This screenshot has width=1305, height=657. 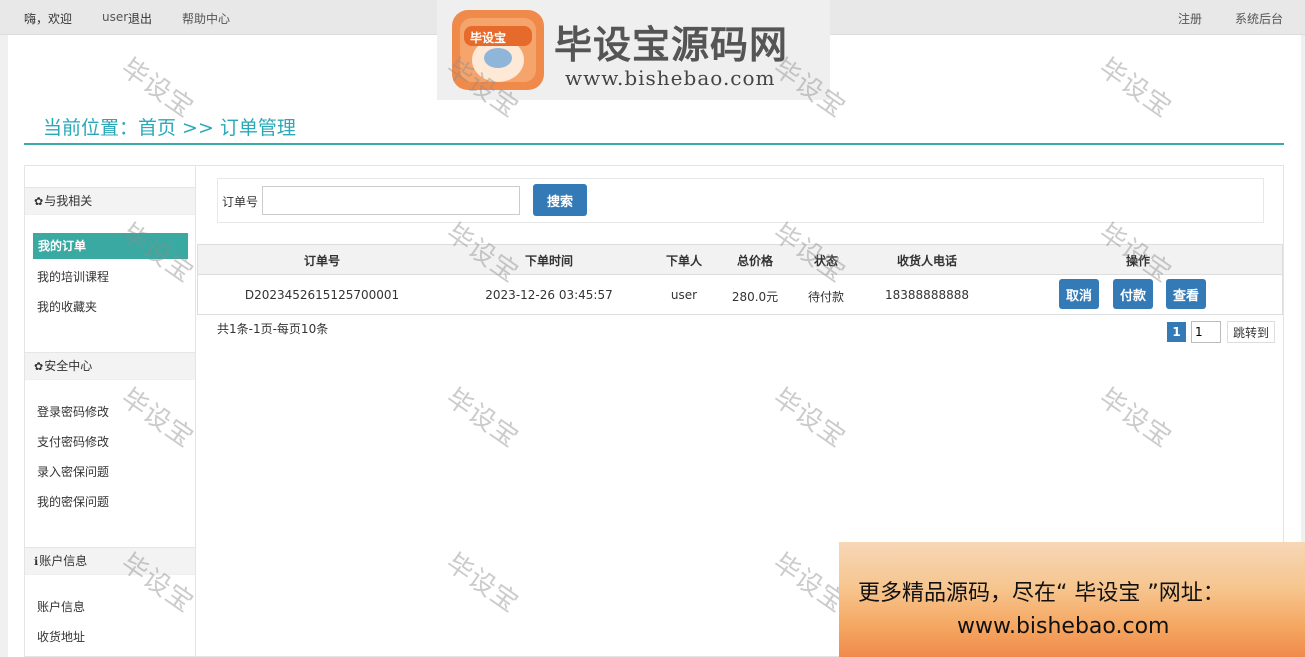 What do you see at coordinates (273, 329) in the screenshot?
I see `pagination-summary: 共1条-1页-每页10条` at bounding box center [273, 329].